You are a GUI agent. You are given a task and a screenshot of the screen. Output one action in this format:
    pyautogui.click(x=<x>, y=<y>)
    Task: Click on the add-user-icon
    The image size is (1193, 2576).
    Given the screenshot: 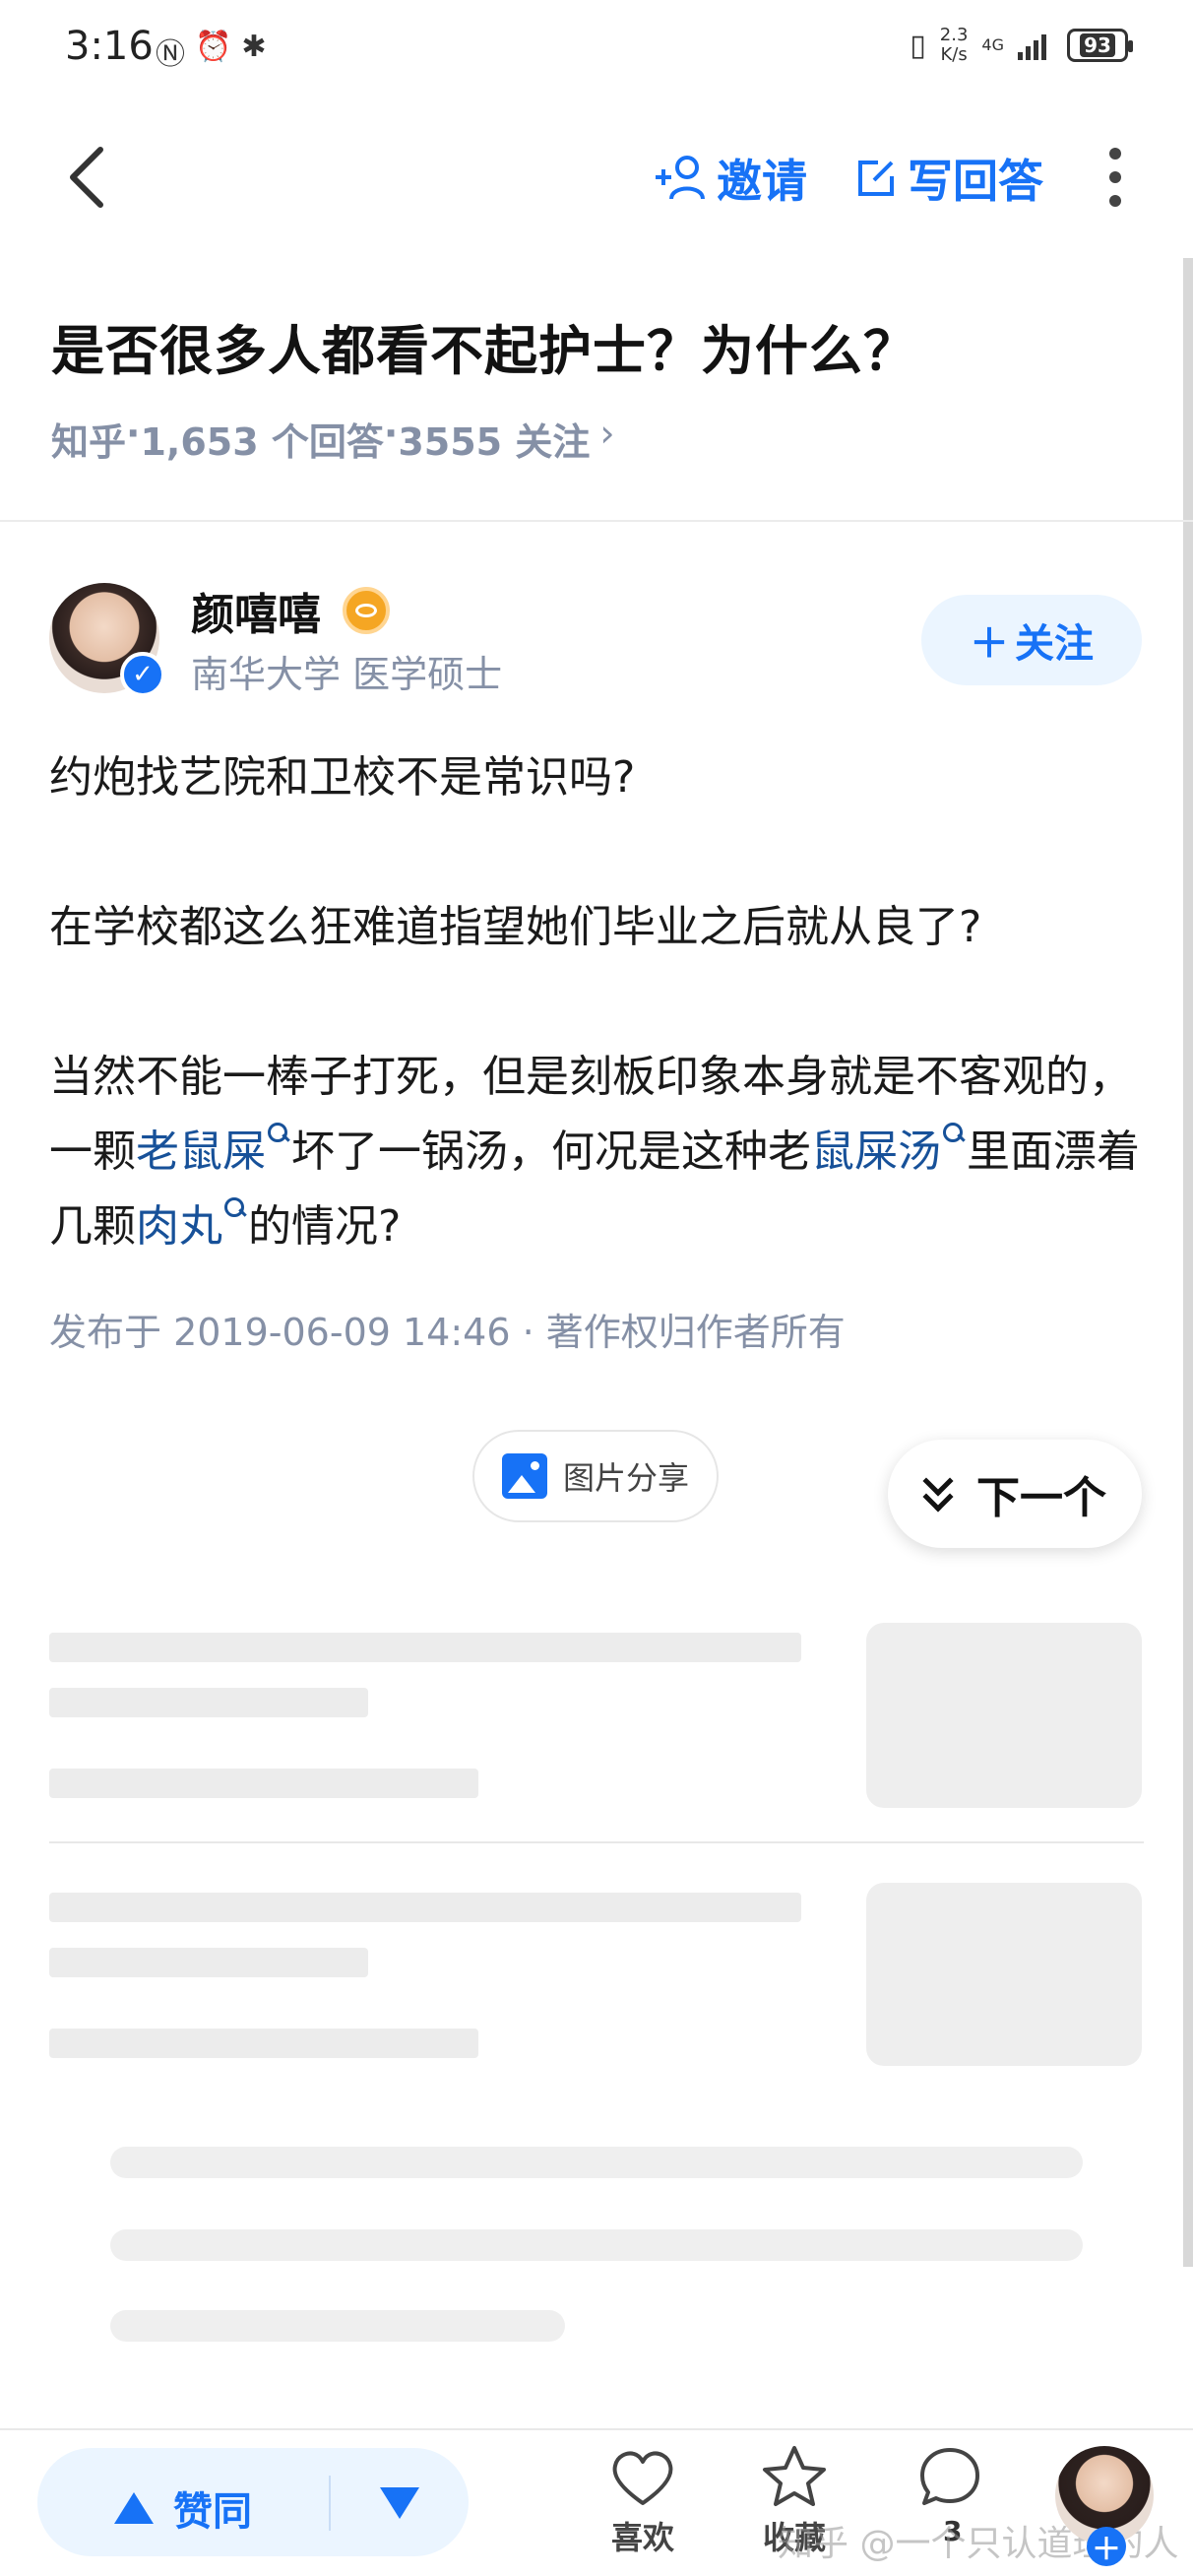 What is the action you would take?
    pyautogui.click(x=680, y=178)
    